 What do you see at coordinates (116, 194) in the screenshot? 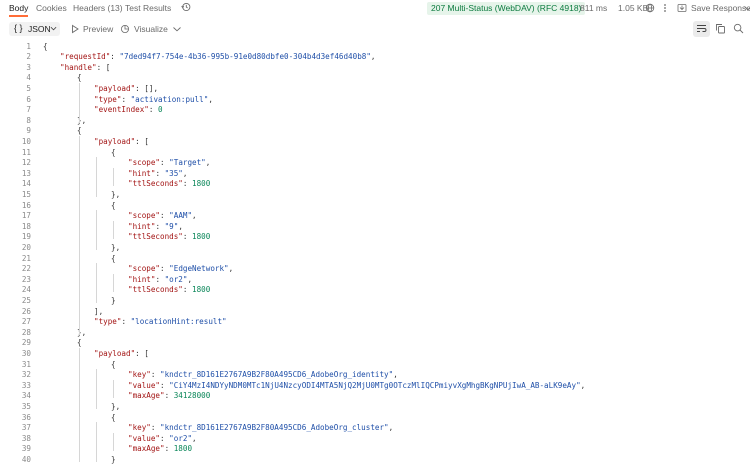
I see `json-punctuation: },` at bounding box center [116, 194].